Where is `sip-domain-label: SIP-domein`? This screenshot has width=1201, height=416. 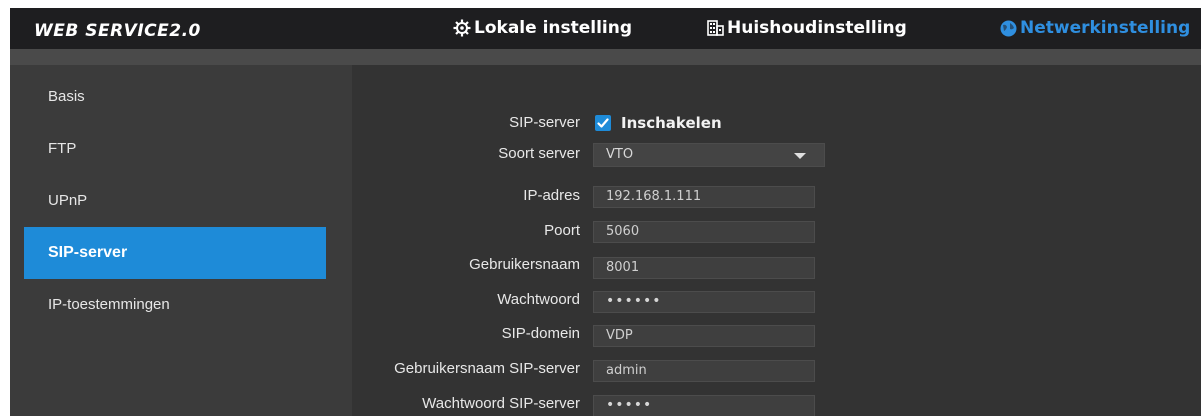 sip-domain-label: SIP-domein is located at coordinates (540, 333).